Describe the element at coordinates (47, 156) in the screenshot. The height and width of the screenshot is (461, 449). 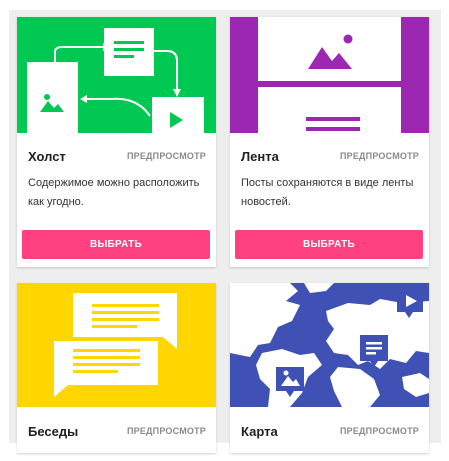
I see `card-title: Холст` at that location.